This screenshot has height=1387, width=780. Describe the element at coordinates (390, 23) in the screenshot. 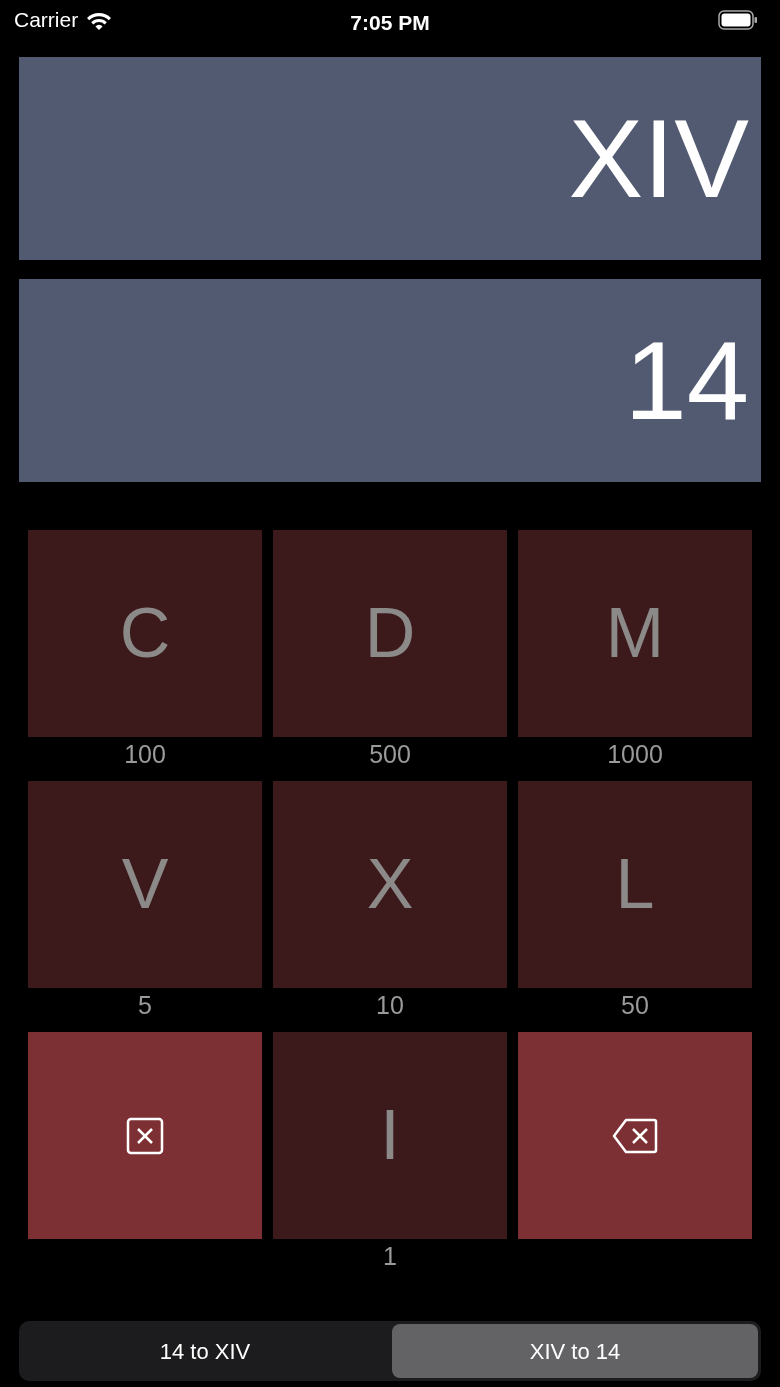

I see `status-time: 7:05 PM` at that location.